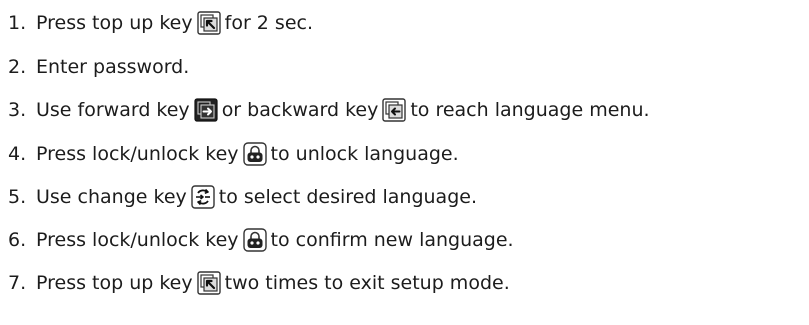  Describe the element at coordinates (203, 197) in the screenshot. I see `change-key-icon` at that location.